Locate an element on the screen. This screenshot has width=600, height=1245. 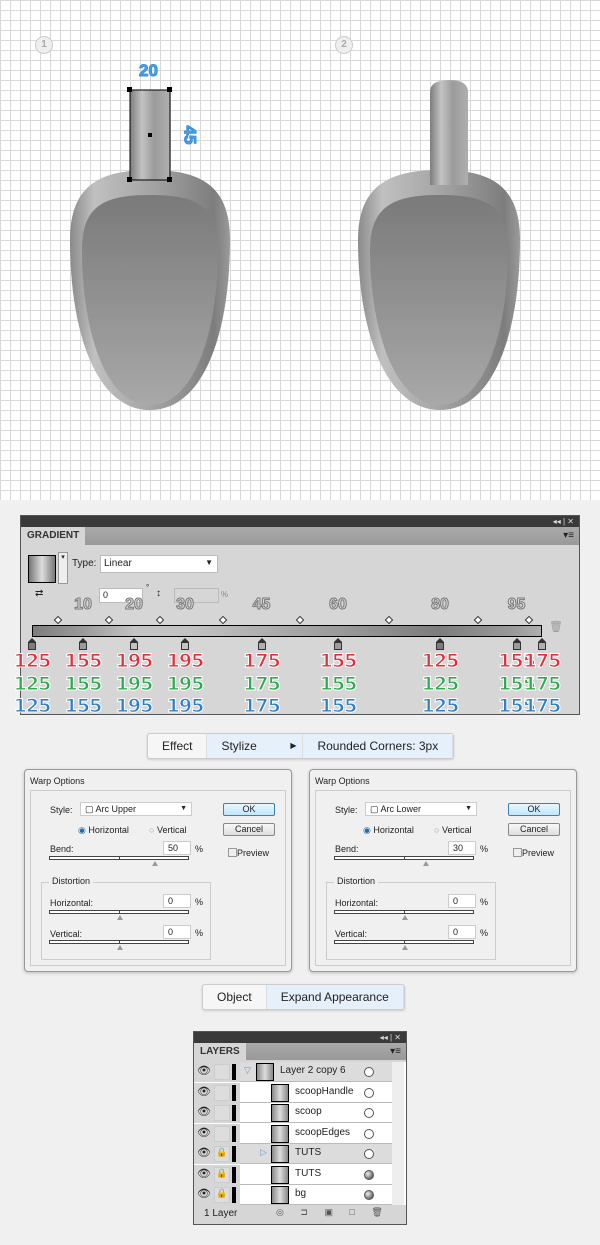
layer-row: 👁 scoopHandle is located at coordinates (298, 1092).